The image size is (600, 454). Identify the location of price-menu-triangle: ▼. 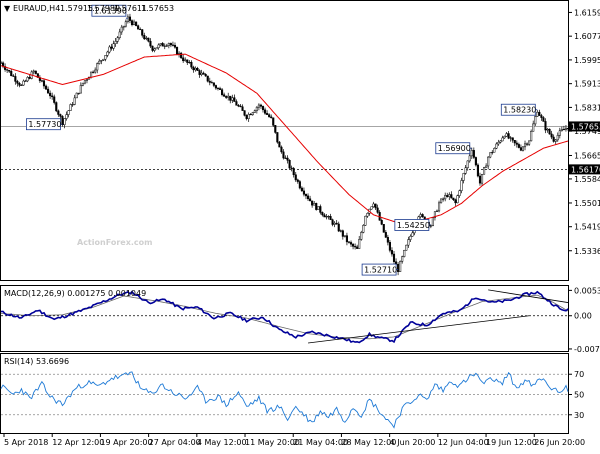
(7, 8).